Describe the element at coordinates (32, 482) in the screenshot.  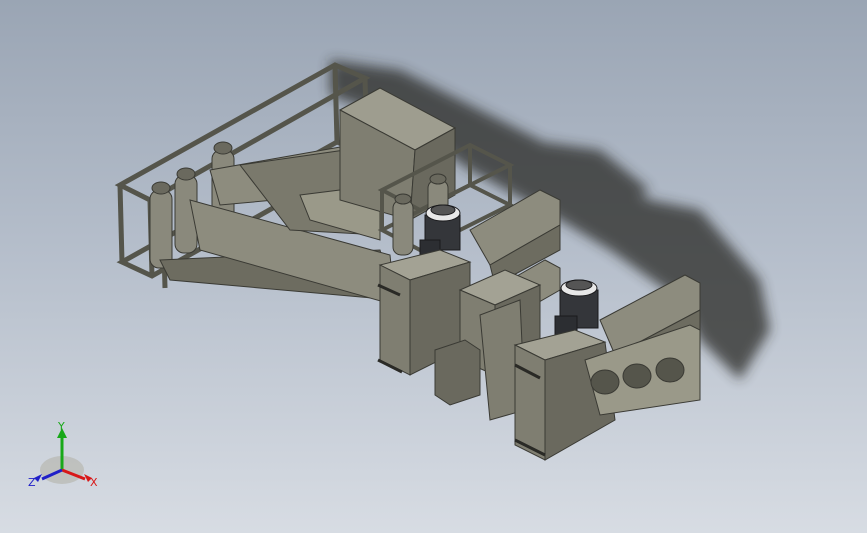
I see `triad-z-label: Z` at that location.